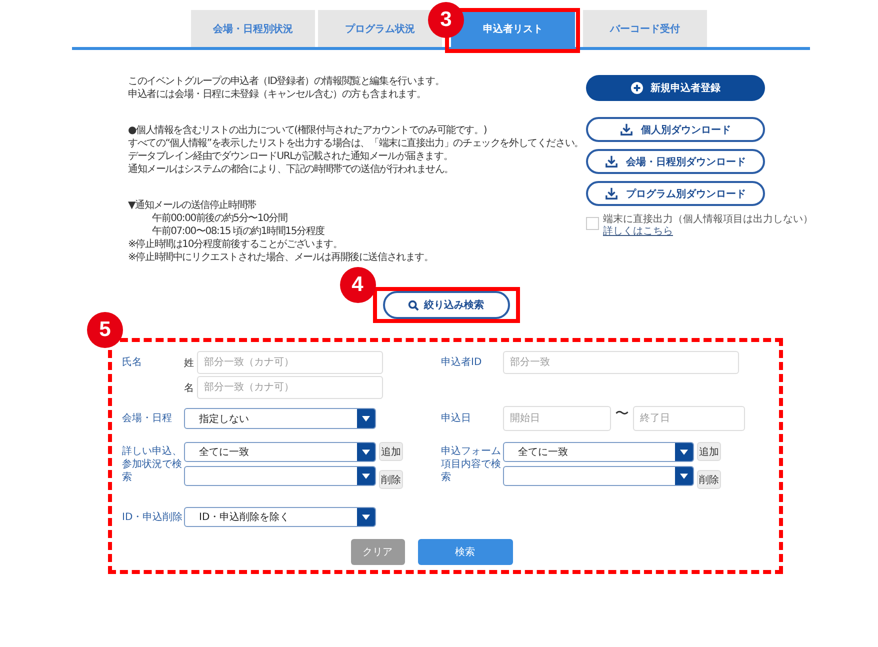 The image size is (878, 647). Describe the element at coordinates (675, 161) in the screenshot. I see `download-button: 会場・日程別ダウンロード` at that location.